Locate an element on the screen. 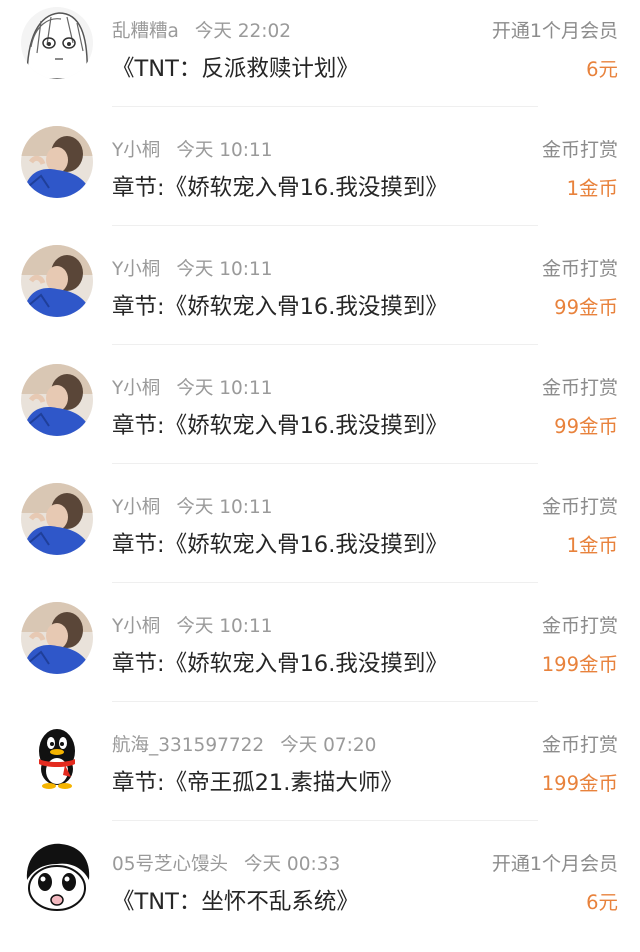 This screenshot has height=952, width=640. list-item: 05号芝心馒头 今天 00:33 开通1个月会员 《TNT：坐怀不乱系统》 6元 is located at coordinates (320, 892).